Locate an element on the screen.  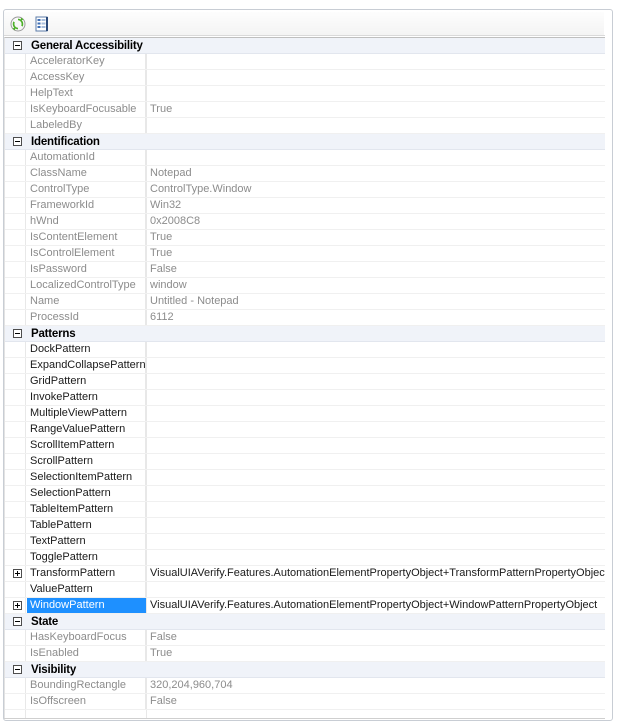
property-row: hWnd 0x2008C8 is located at coordinates (305, 222).